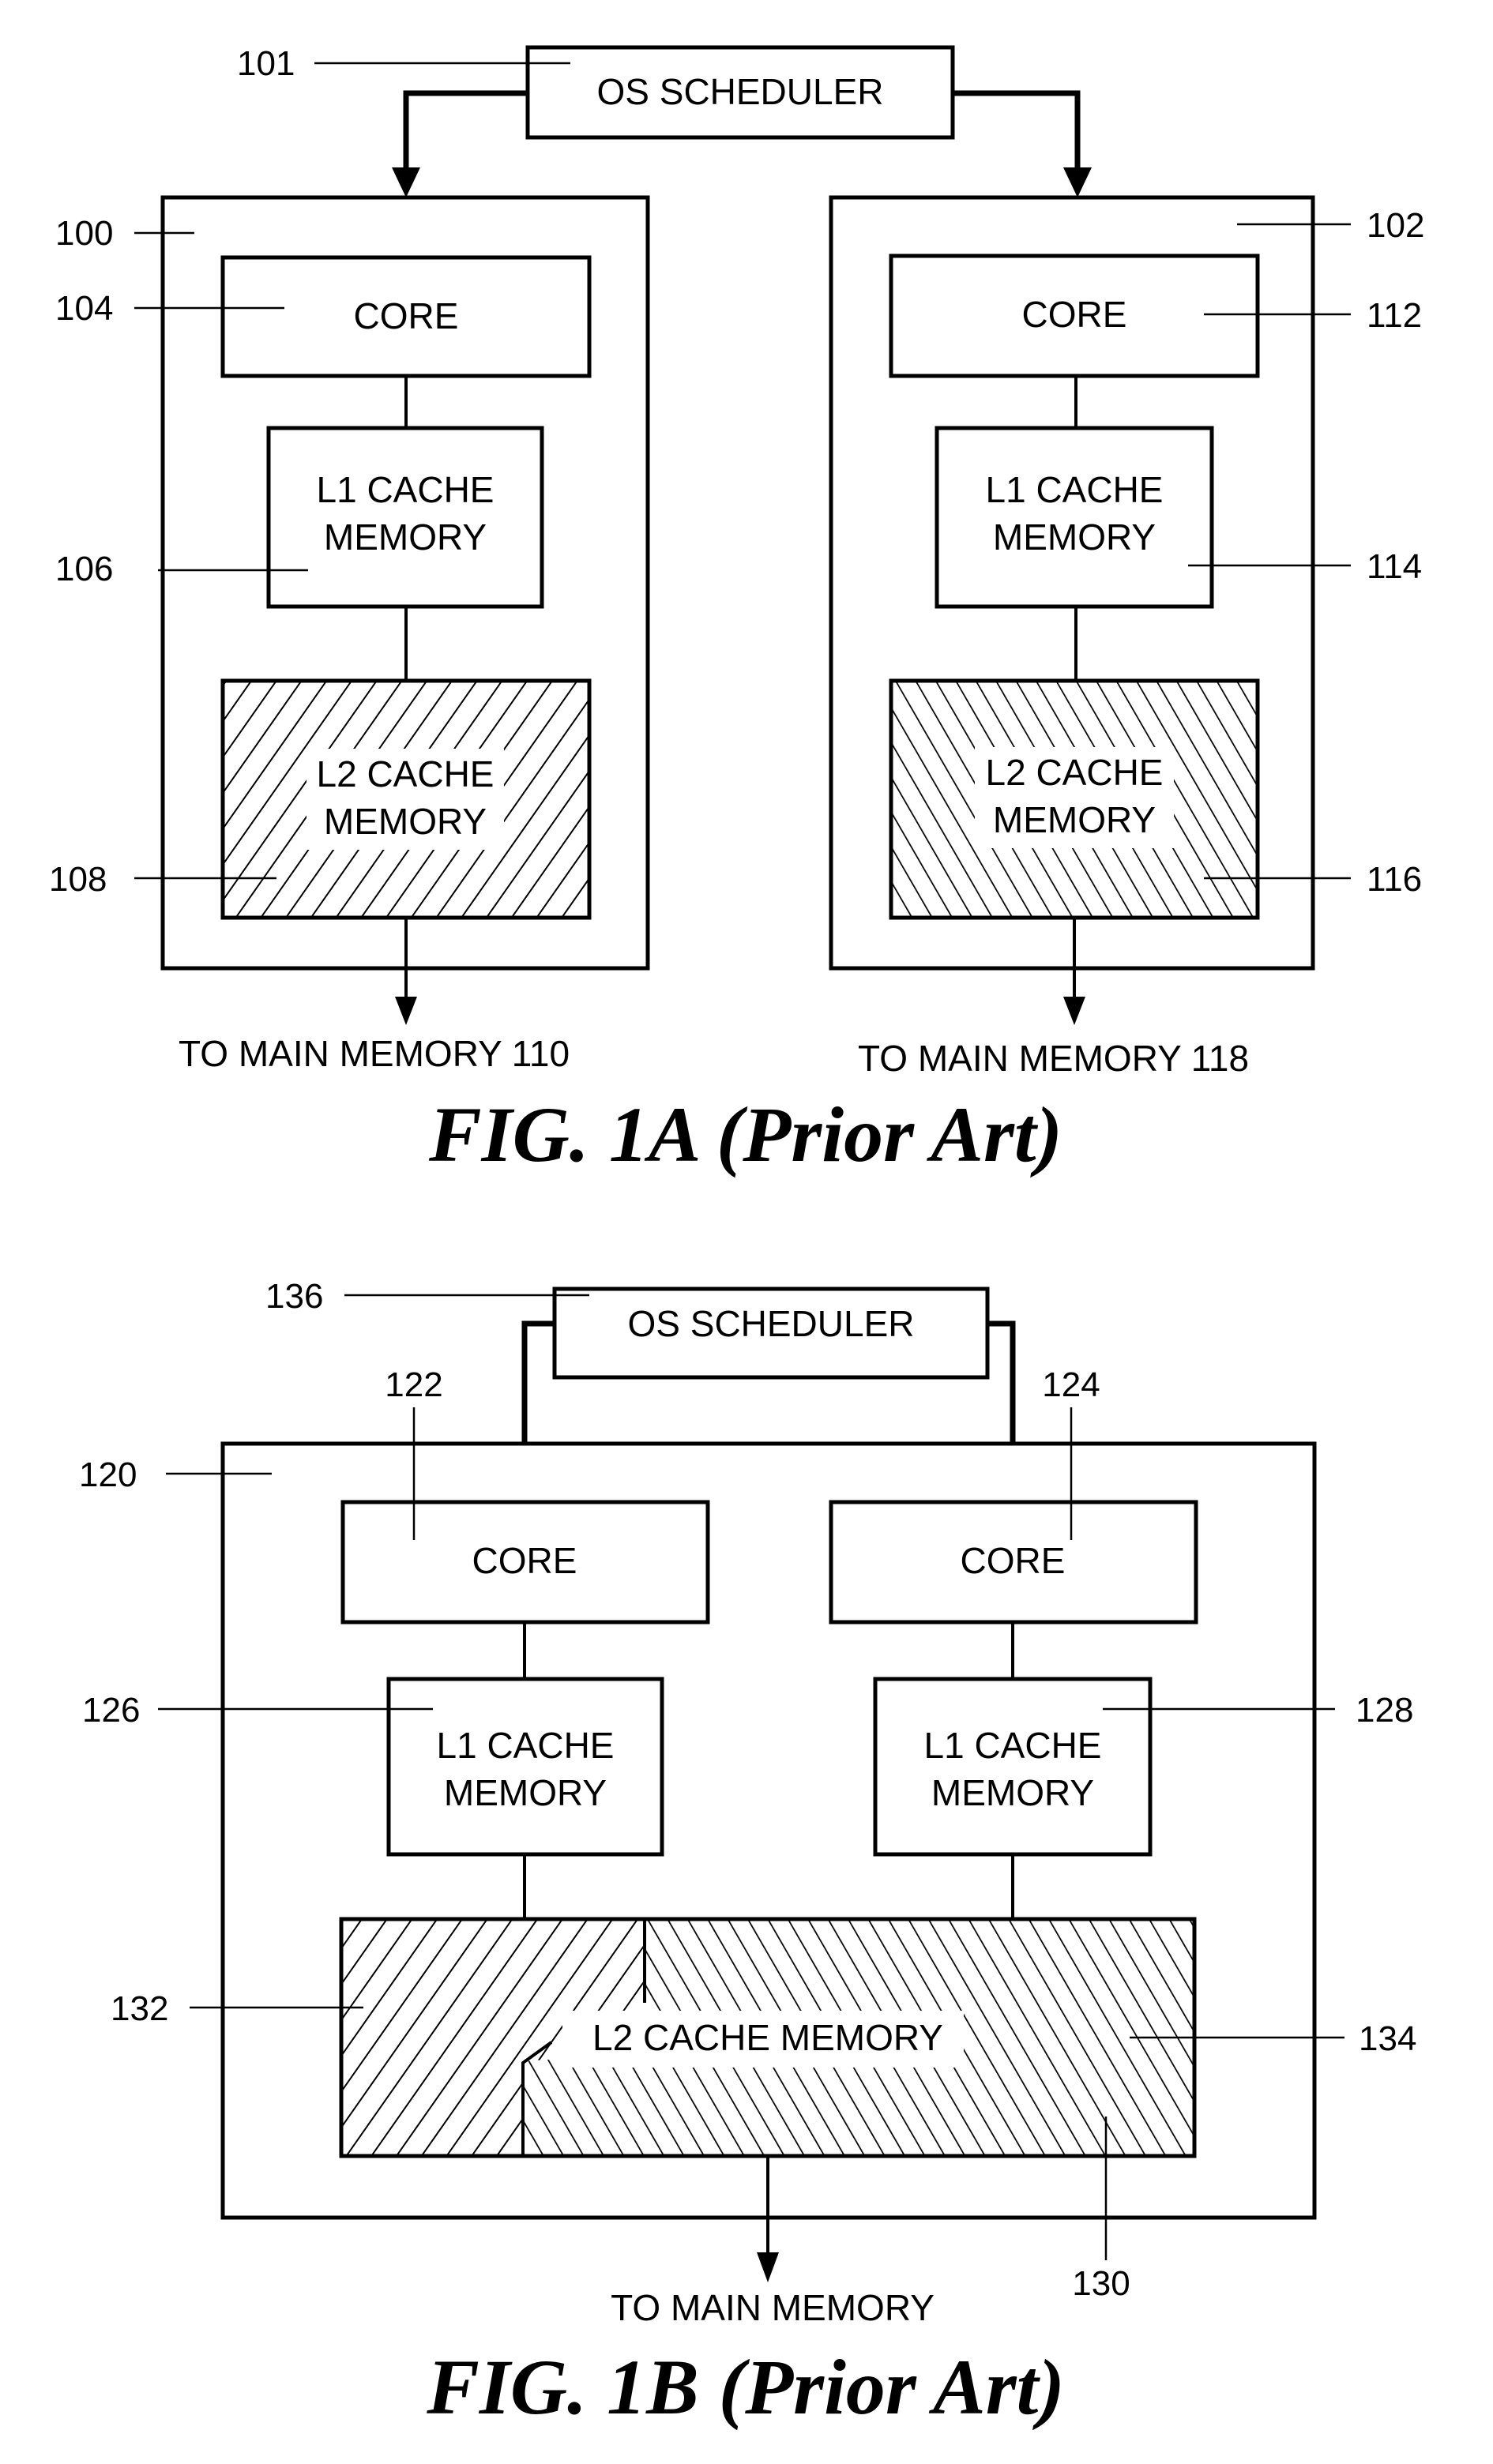  What do you see at coordinates (1384, 1710) in the screenshot?
I see `ref-label: 128` at bounding box center [1384, 1710].